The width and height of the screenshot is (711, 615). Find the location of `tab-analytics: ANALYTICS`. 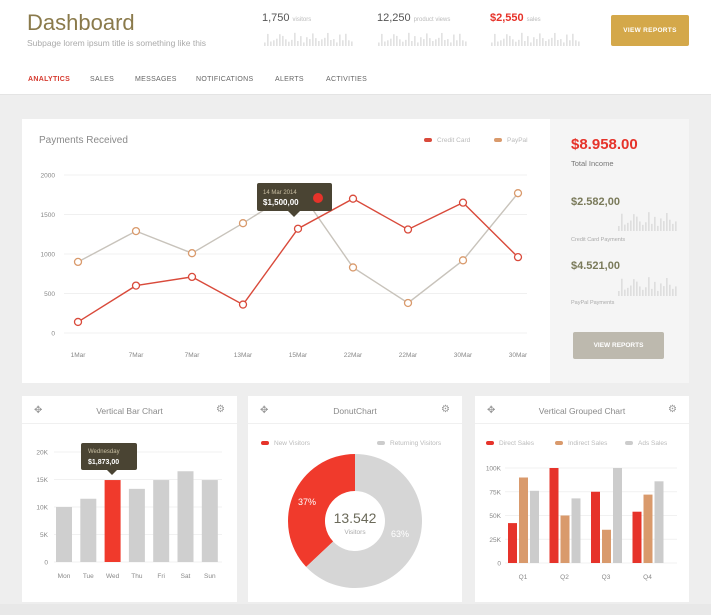

tab-analytics: ANALYTICS is located at coordinates (49, 79).